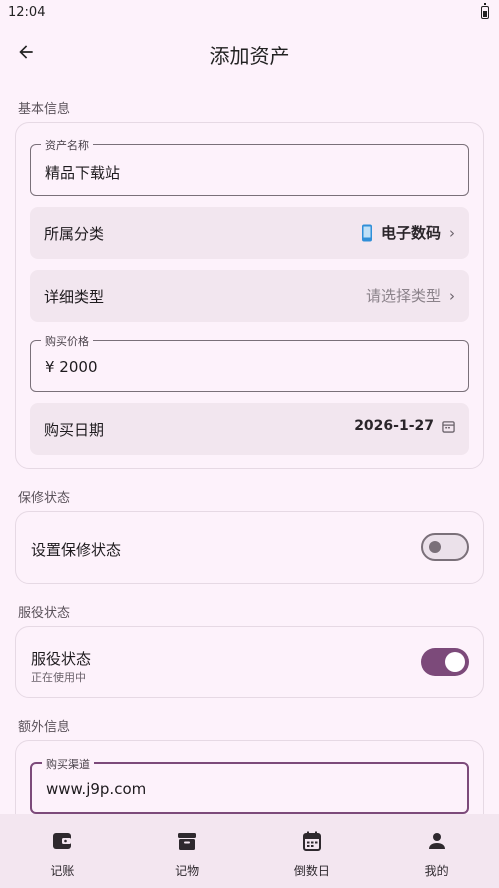 This screenshot has height=888, width=499. I want to click on bottom-navigation: 记账 记物 倒数日 我的, so click(249, 851).